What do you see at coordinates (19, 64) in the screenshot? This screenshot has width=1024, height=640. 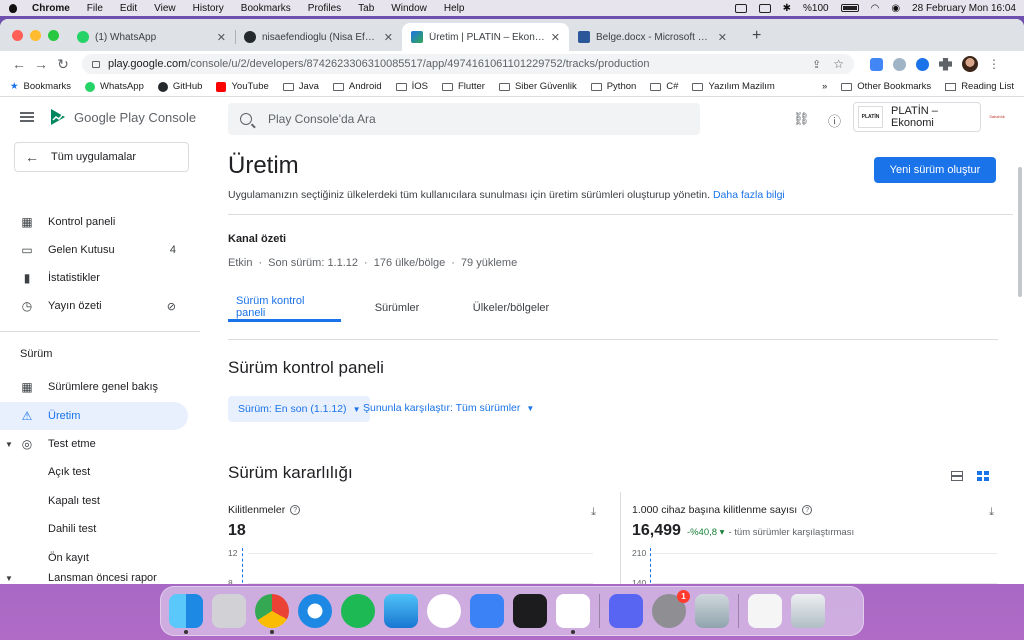 I see `back-button: ←` at bounding box center [19, 64].